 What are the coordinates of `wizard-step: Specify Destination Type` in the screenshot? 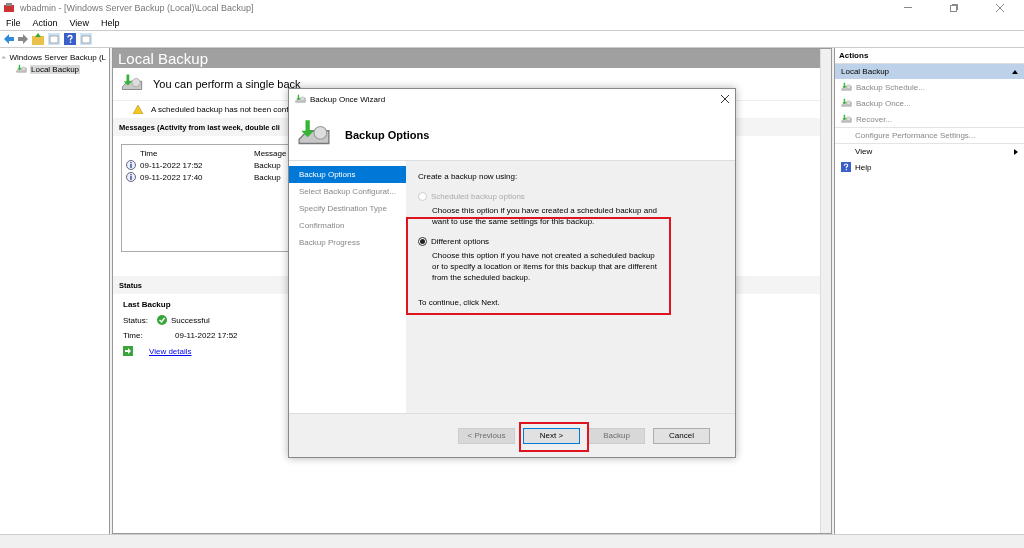 It's located at (347, 208).